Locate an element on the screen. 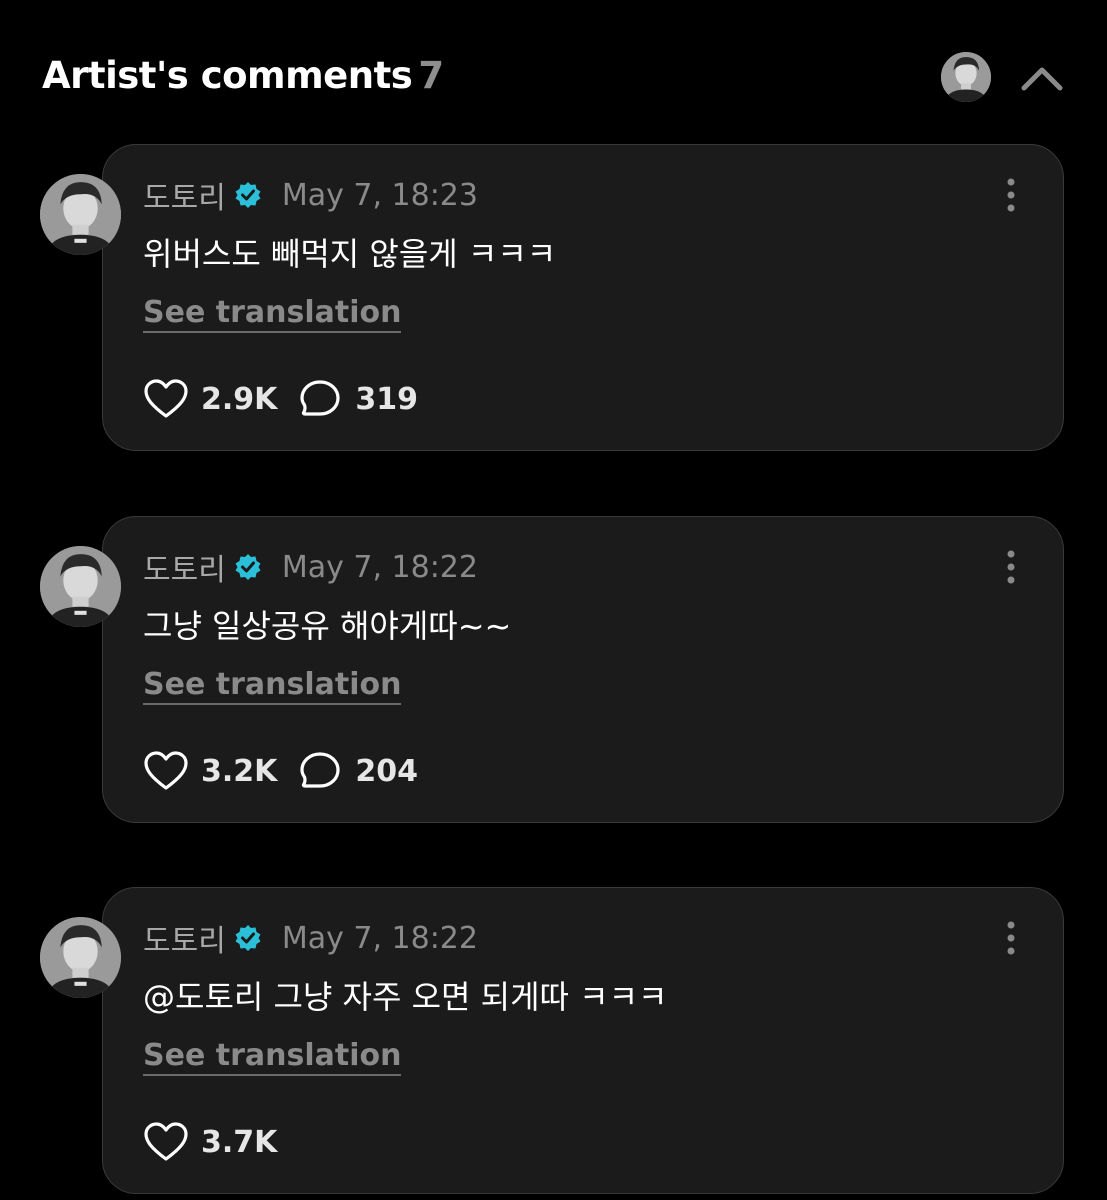  reply-button: 319 is located at coordinates (358, 399).